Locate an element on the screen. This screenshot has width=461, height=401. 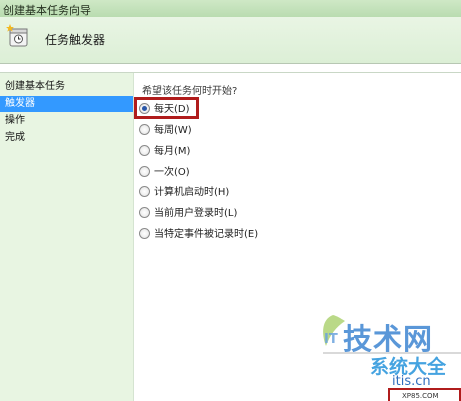
radio-weekly is located at coordinates (144, 129).